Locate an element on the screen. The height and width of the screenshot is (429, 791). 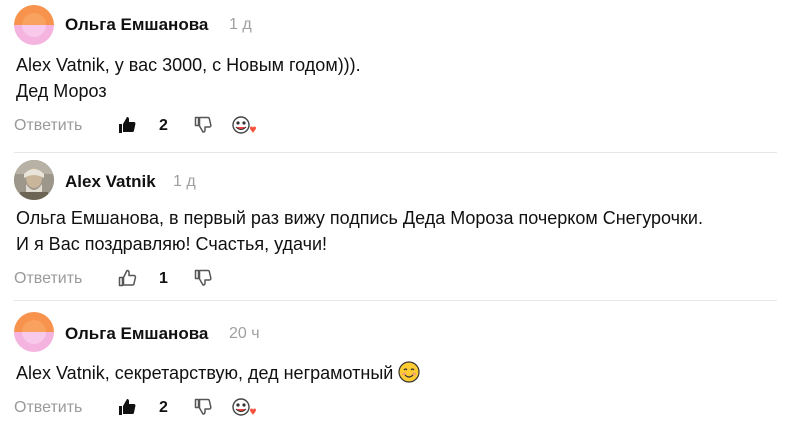
avatar-photo is located at coordinates (34, 180).